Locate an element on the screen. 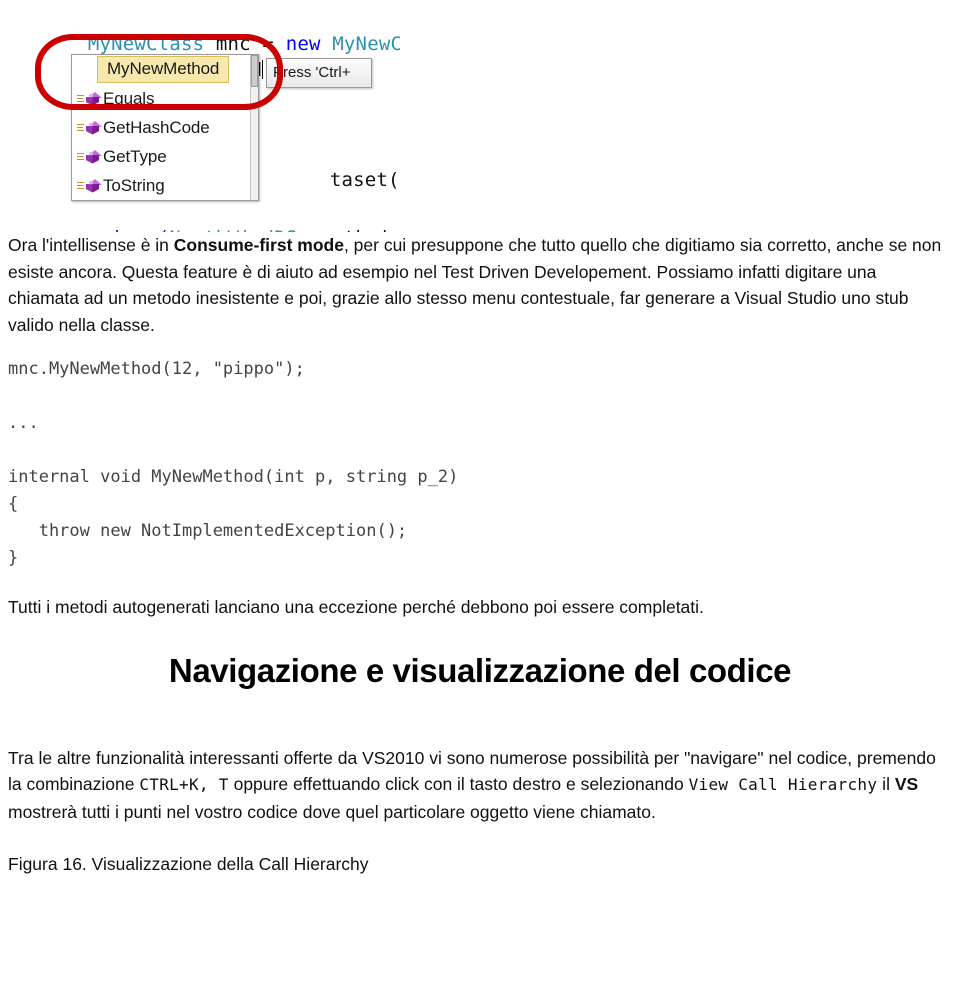 This screenshot has height=988, width=960. shortcut-ctrl-k-t: CTRL+K, T is located at coordinates (184, 784).